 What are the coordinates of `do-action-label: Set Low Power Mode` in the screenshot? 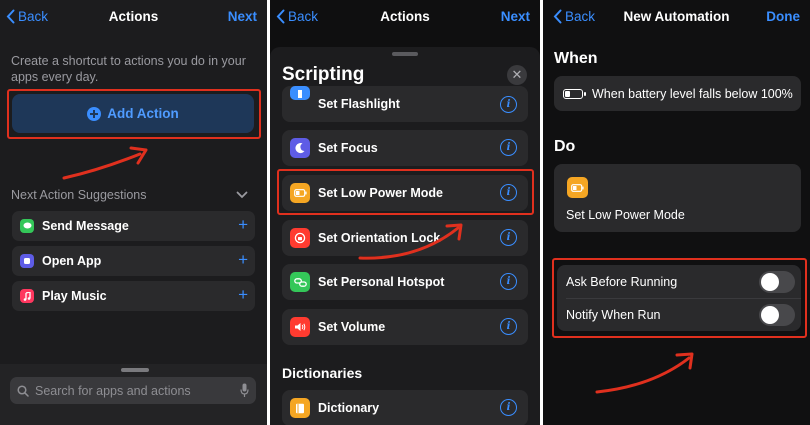 It's located at (625, 215).